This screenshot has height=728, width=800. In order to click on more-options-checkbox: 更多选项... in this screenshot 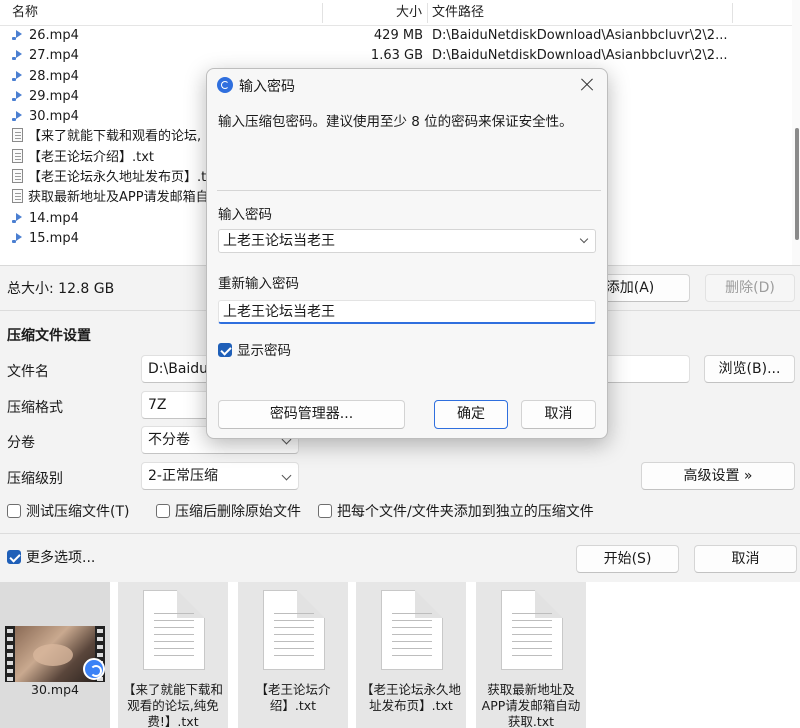, I will do `click(51, 558)`.